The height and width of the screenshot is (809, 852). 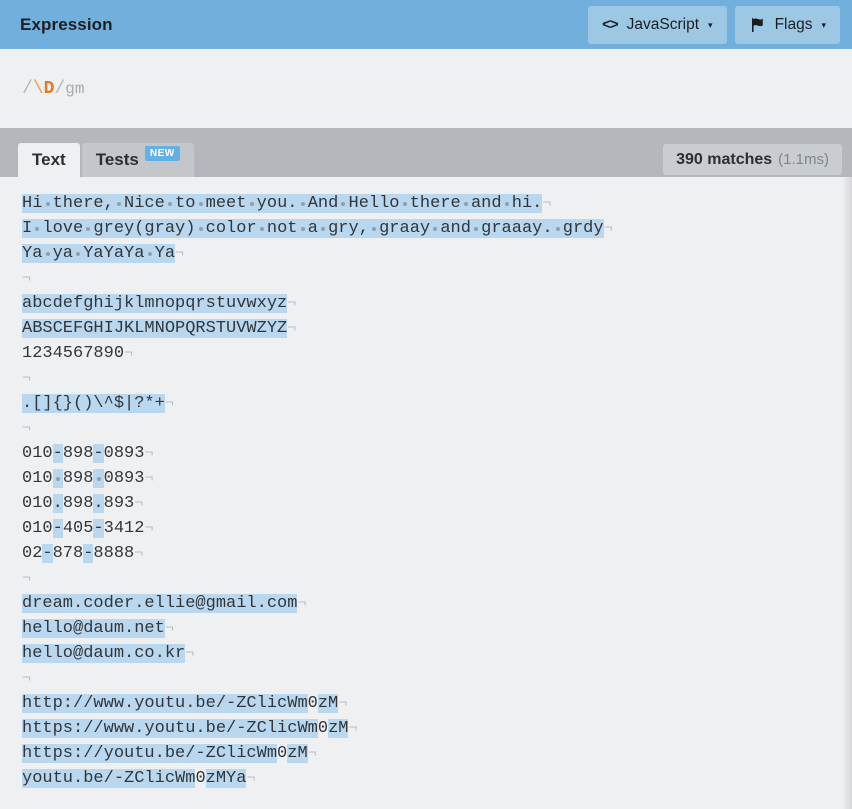 What do you see at coordinates (83, 203) in the screenshot?
I see `match-highlight: there,` at bounding box center [83, 203].